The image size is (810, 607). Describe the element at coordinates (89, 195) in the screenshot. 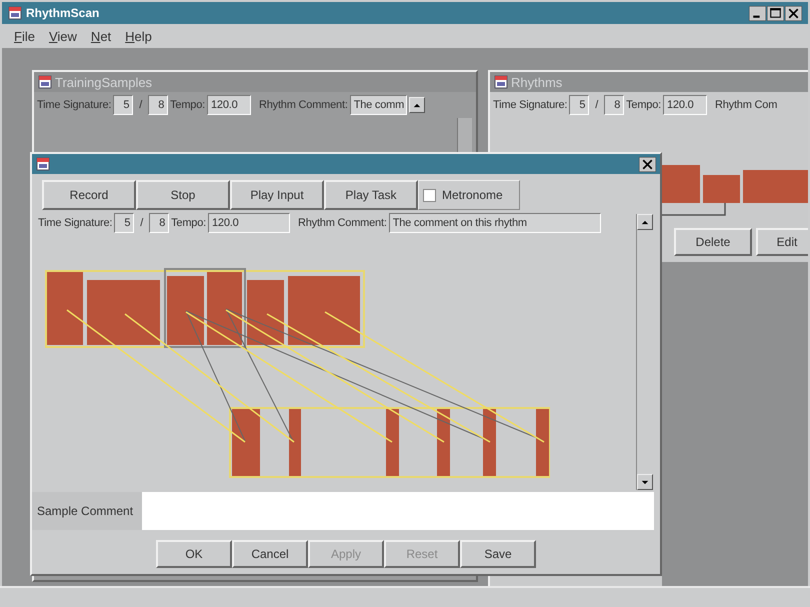

I see `toolbar-button: Record` at that location.